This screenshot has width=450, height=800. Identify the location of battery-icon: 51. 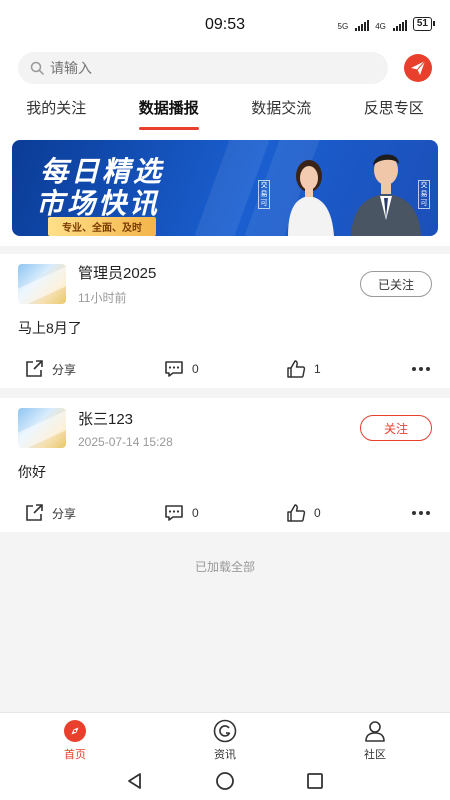
(424, 24).